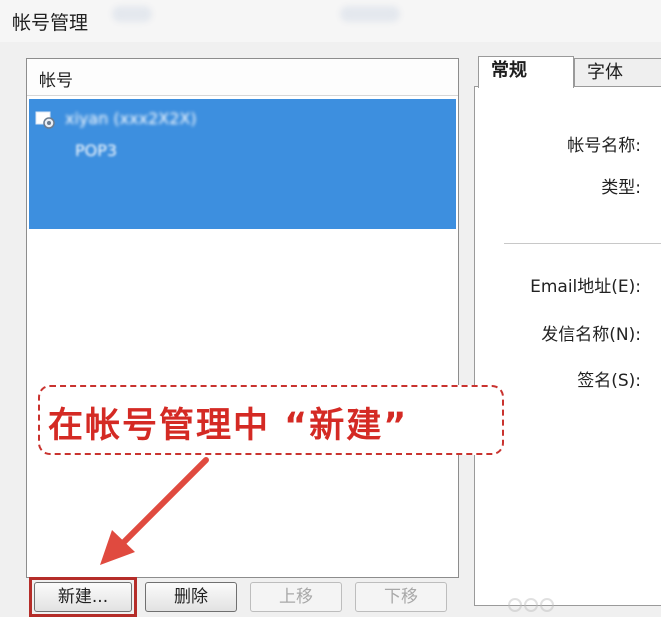  I want to click on account-gear-icon, so click(45, 120).